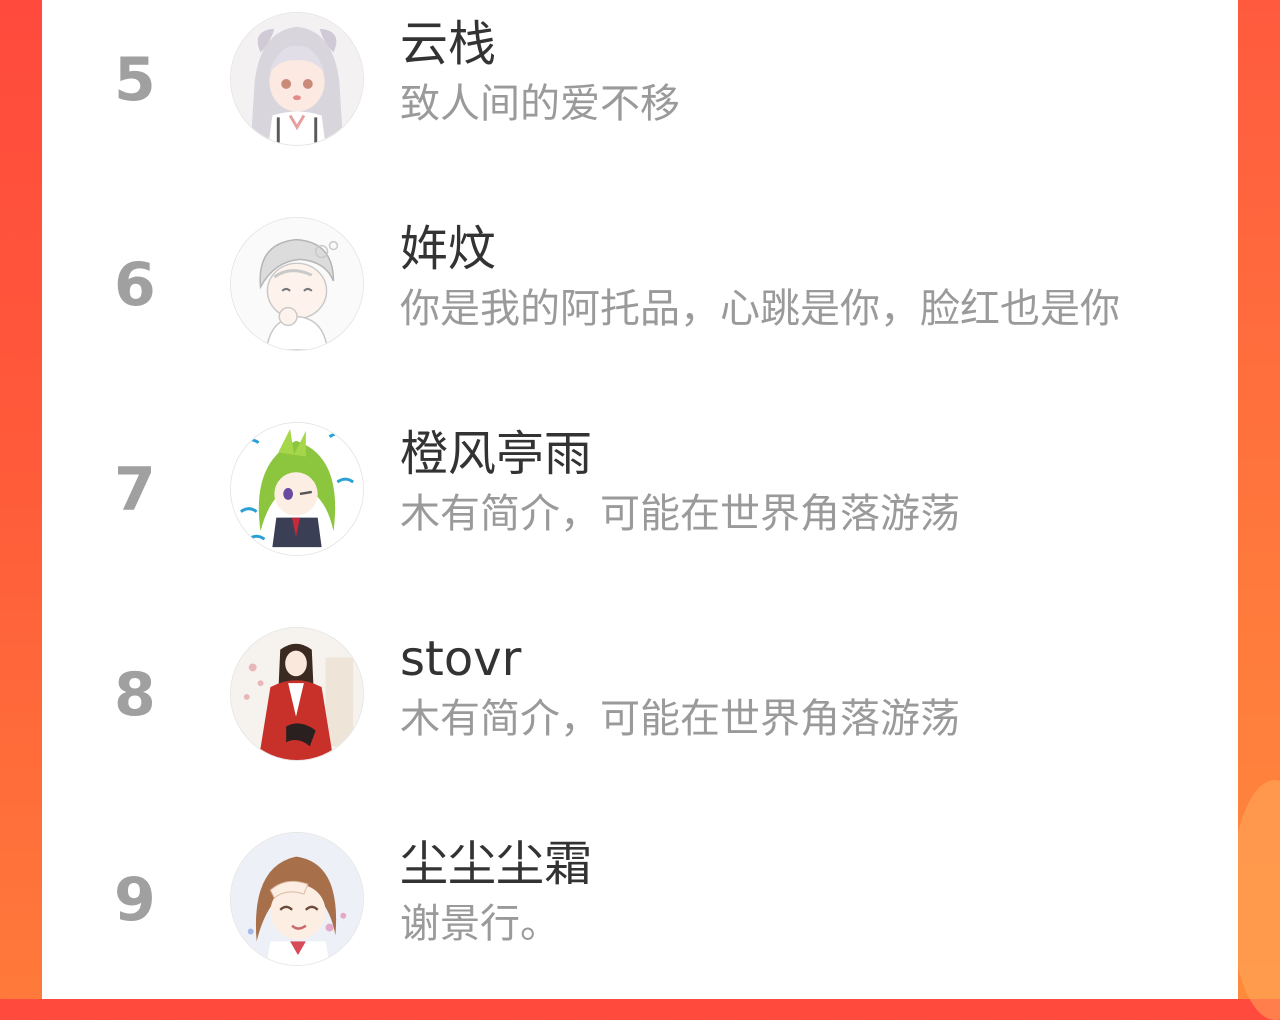 The image size is (1280, 1020). I want to click on anime-green-hair-avatar-icon, so click(297, 489).